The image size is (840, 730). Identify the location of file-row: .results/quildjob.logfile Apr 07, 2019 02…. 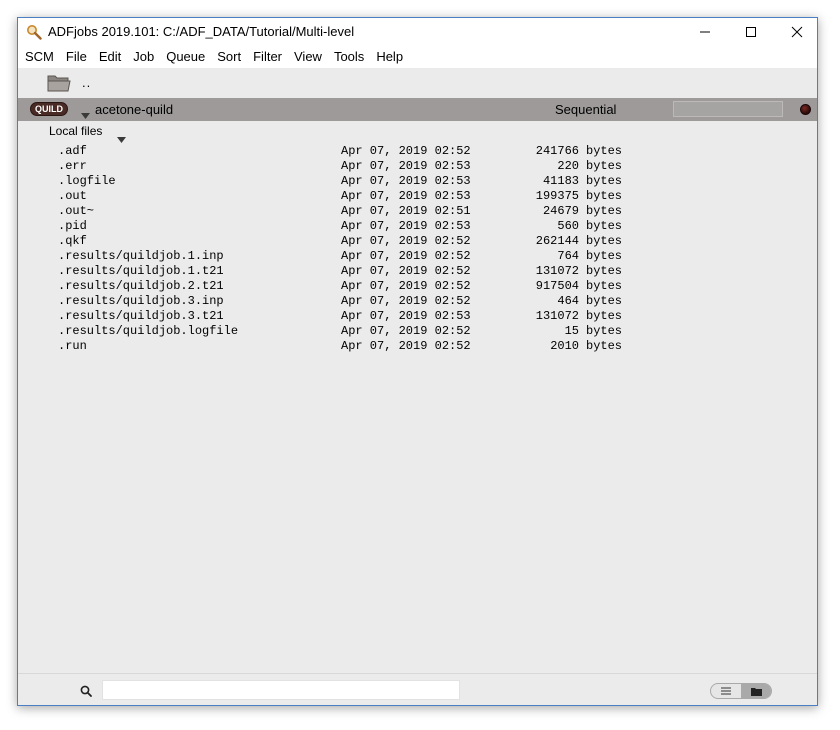
(358, 331).